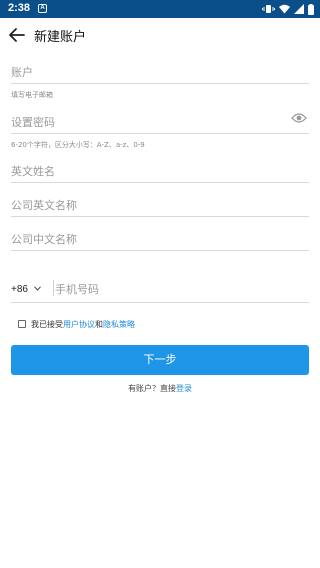  What do you see at coordinates (160, 238) in the screenshot?
I see `company-chinese-name-input: 公司中文名称` at bounding box center [160, 238].